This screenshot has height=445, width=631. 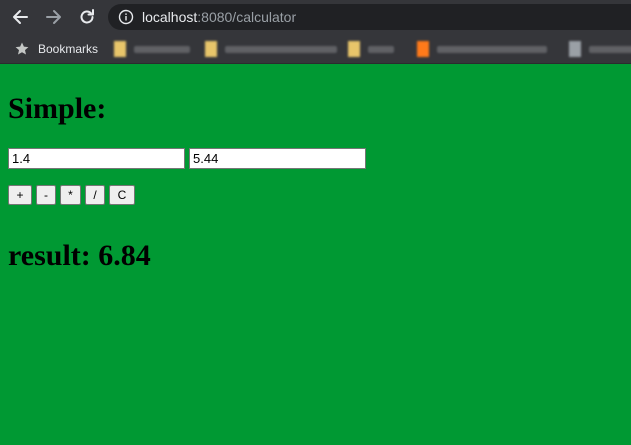 I want to click on address-bar: localhost:8080/calculator, so click(x=369, y=17).